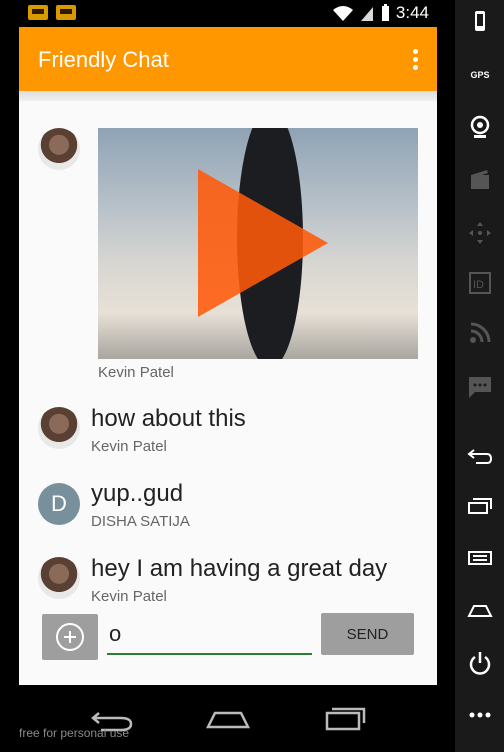 This screenshot has height=752, width=504. I want to click on watermark: free for personal use, so click(74, 733).